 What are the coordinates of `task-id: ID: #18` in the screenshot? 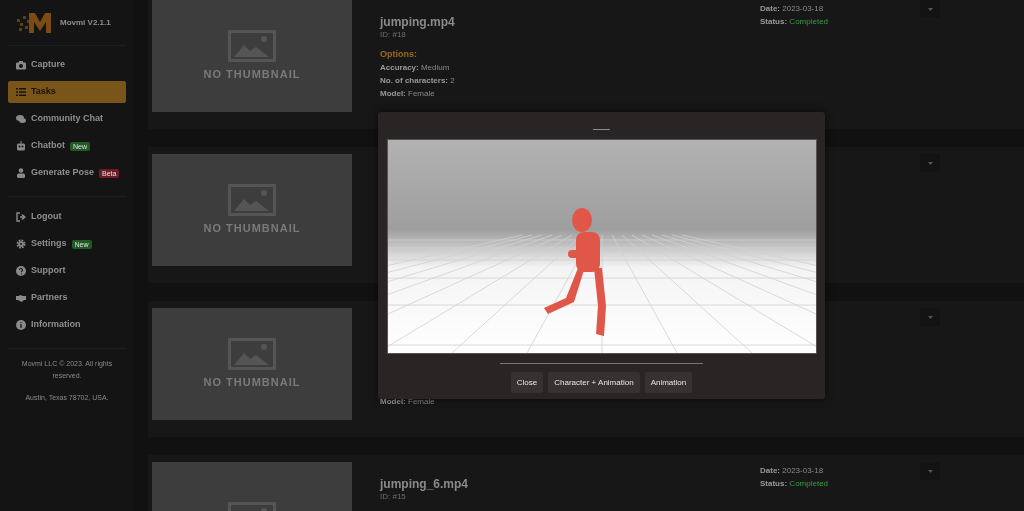 It's located at (393, 35).